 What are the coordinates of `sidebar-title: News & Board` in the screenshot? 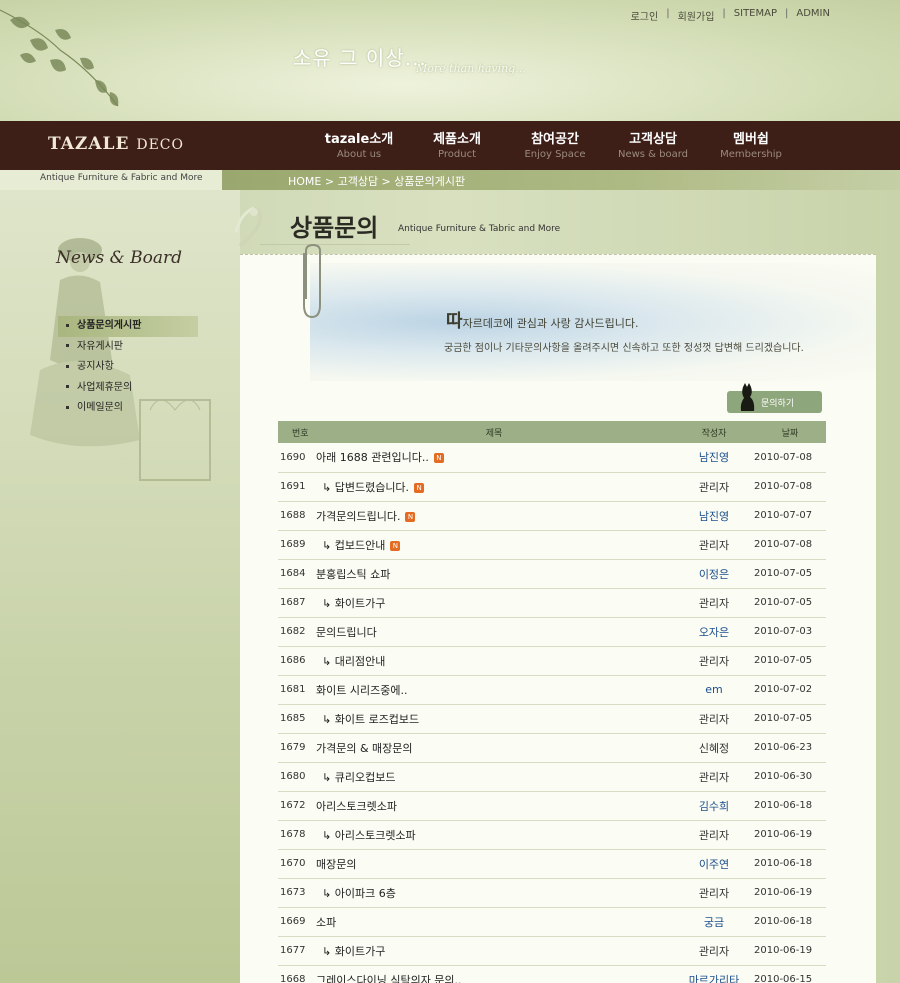 It's located at (119, 258).